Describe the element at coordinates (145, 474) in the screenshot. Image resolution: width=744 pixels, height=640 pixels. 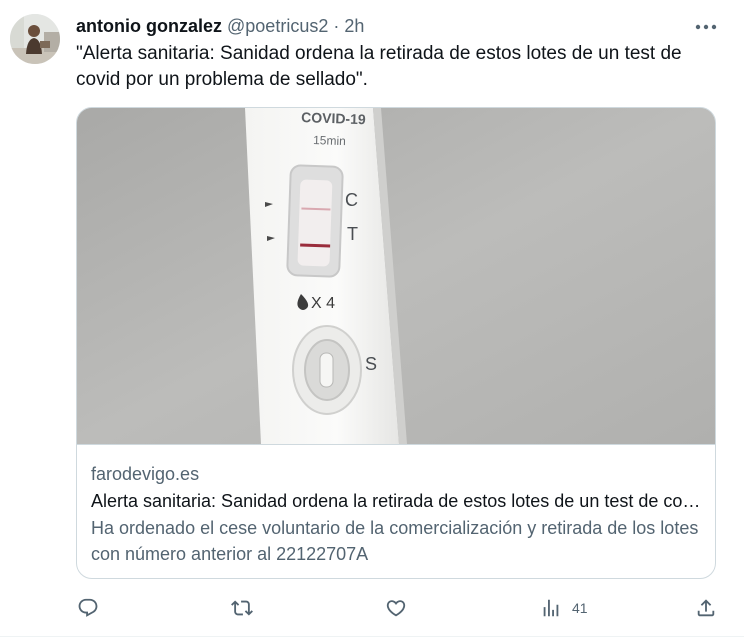
I see `card-domain: farodevigo.es` at that location.